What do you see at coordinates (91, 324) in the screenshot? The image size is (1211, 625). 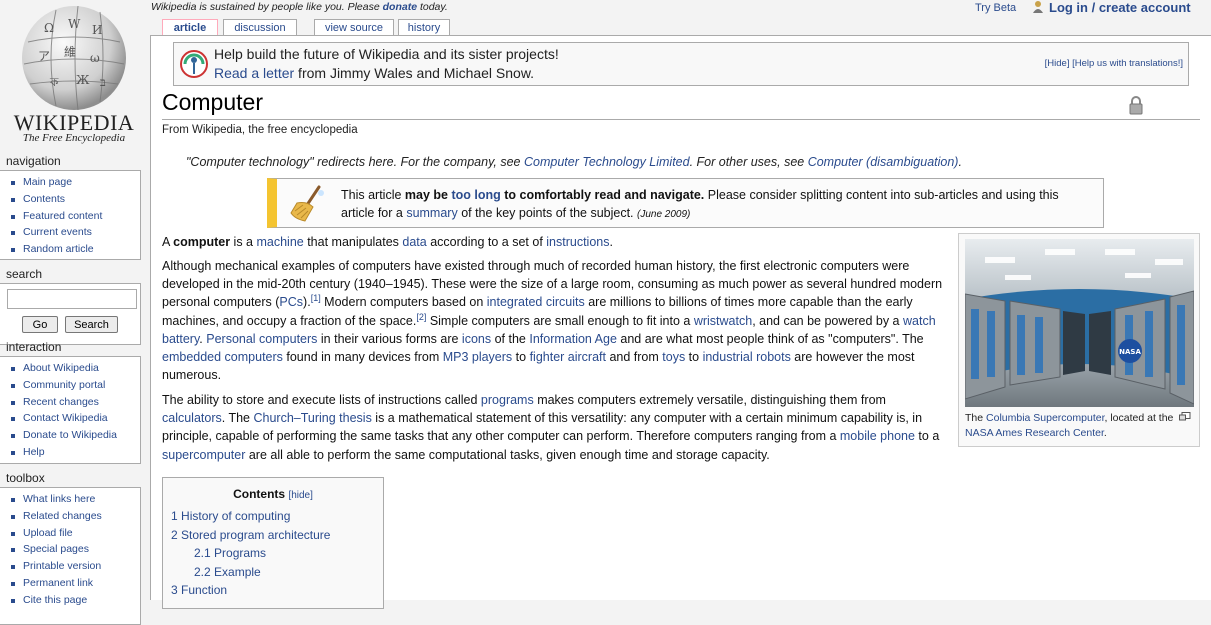 I see `search-button: Search` at bounding box center [91, 324].